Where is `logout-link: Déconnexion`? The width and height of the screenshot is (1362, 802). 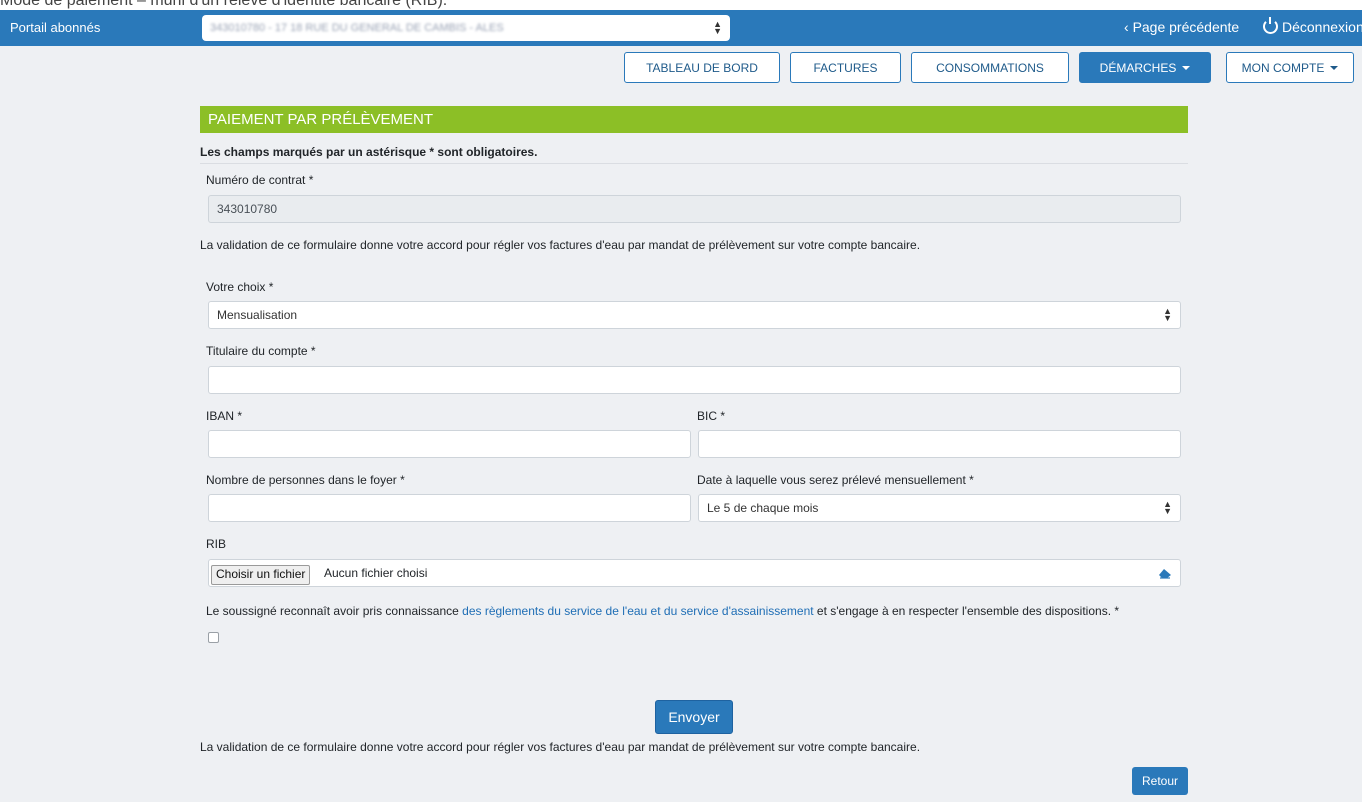
logout-link: Déconnexion is located at coordinates (1312, 26).